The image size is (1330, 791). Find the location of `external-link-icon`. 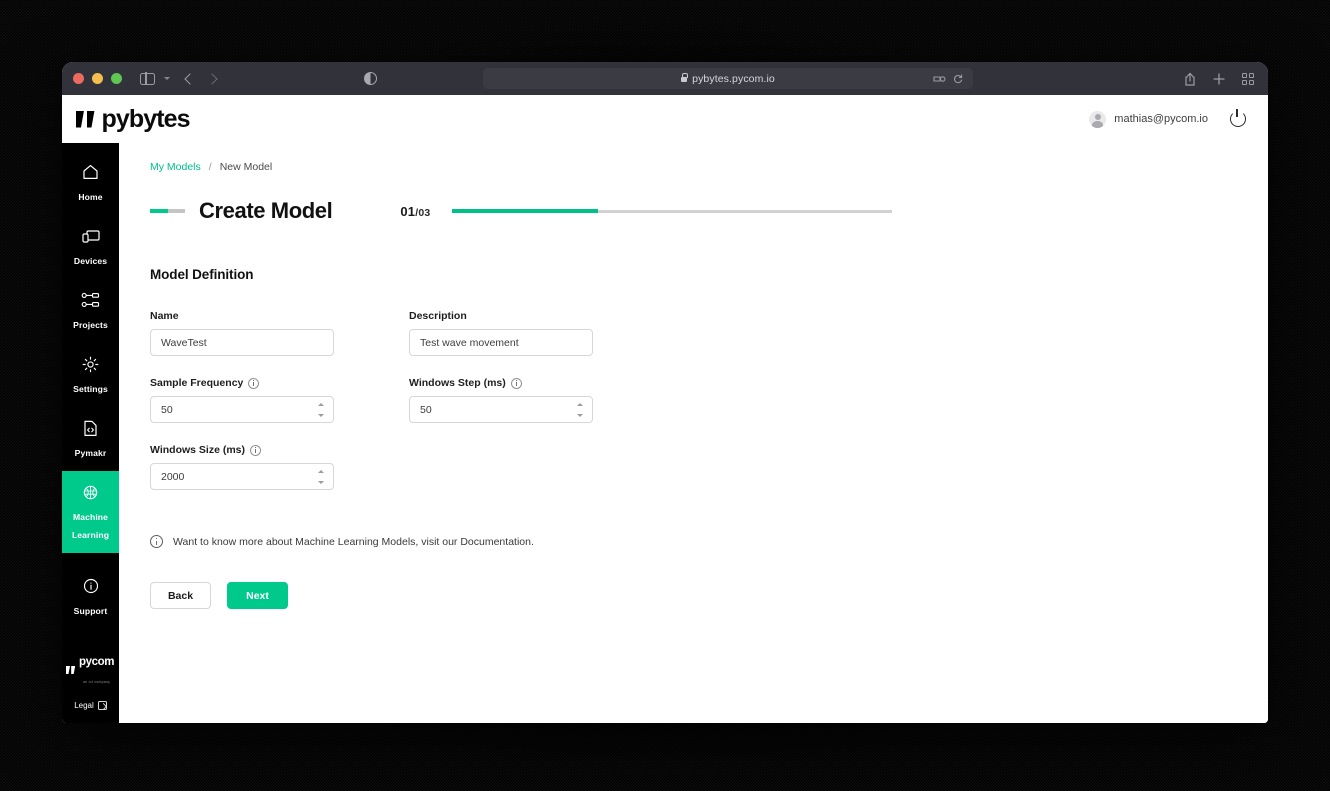

external-link-icon is located at coordinates (102, 705).